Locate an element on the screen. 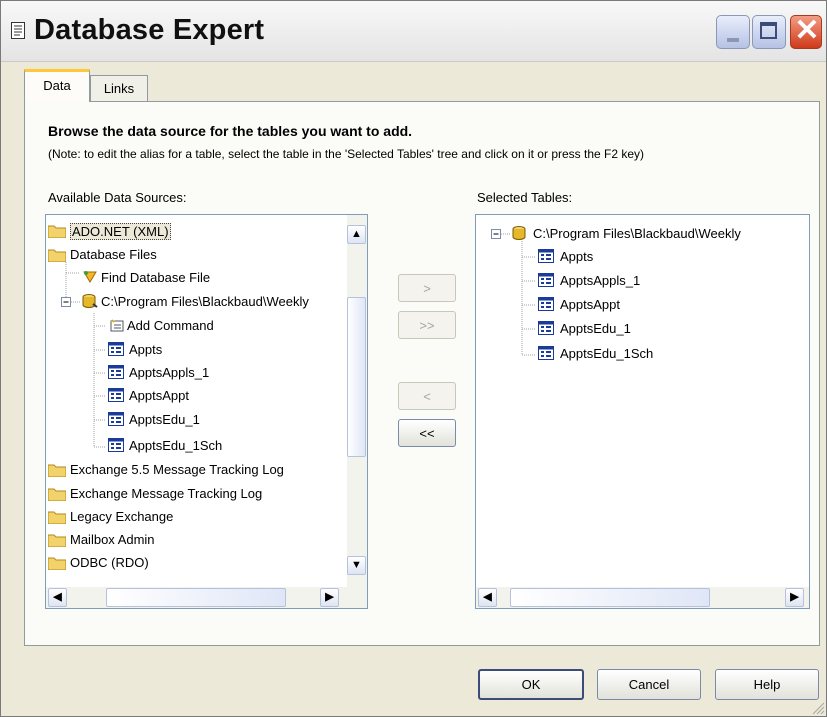 This screenshot has height=717, width=827. available-horizontal-scrollbar: ◀ ▶ is located at coordinates (206, 597).